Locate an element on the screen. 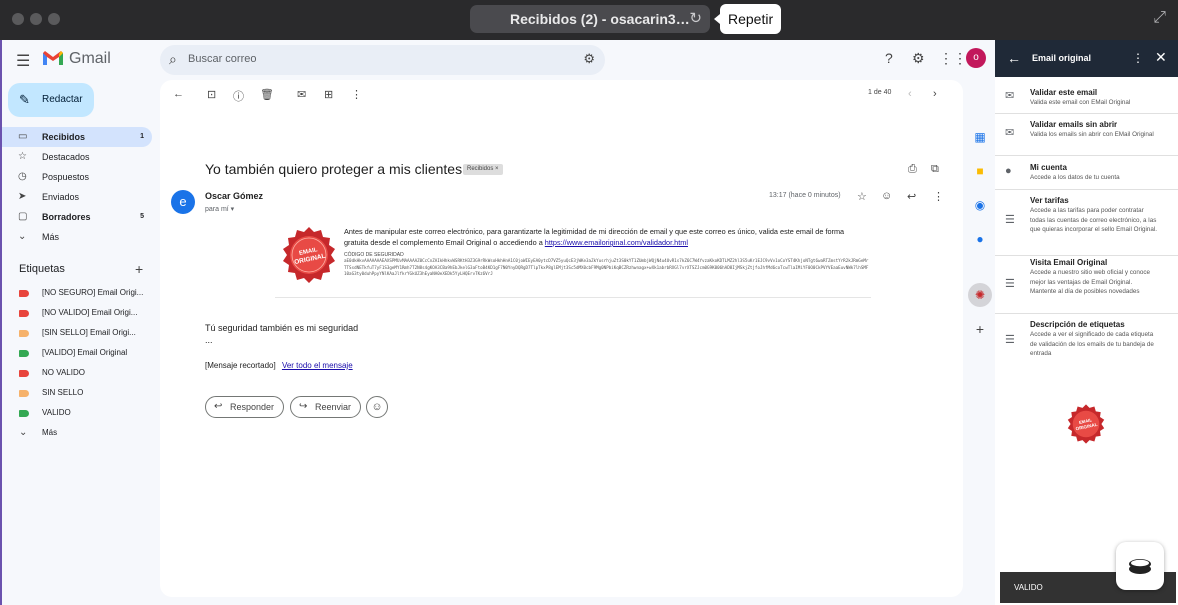 This screenshot has width=1178, height=605. minimize-window-button is located at coordinates (36, 19).